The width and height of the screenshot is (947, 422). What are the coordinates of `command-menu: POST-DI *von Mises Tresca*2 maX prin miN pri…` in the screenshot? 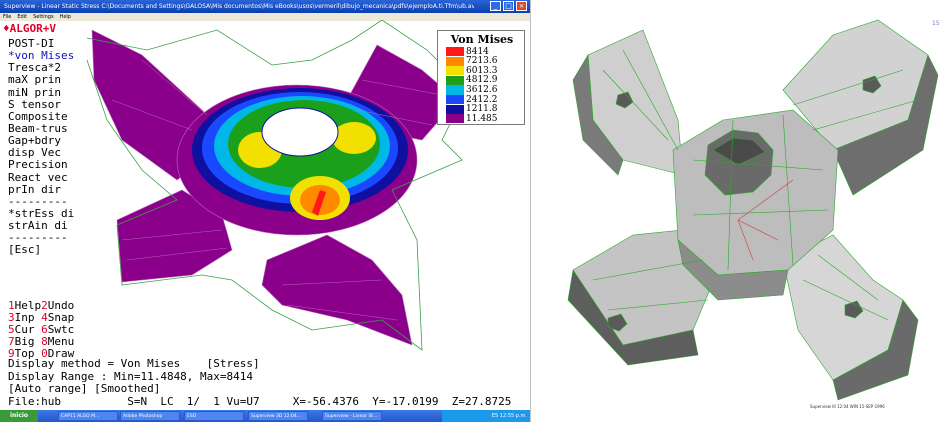 It's located at (44, 147).